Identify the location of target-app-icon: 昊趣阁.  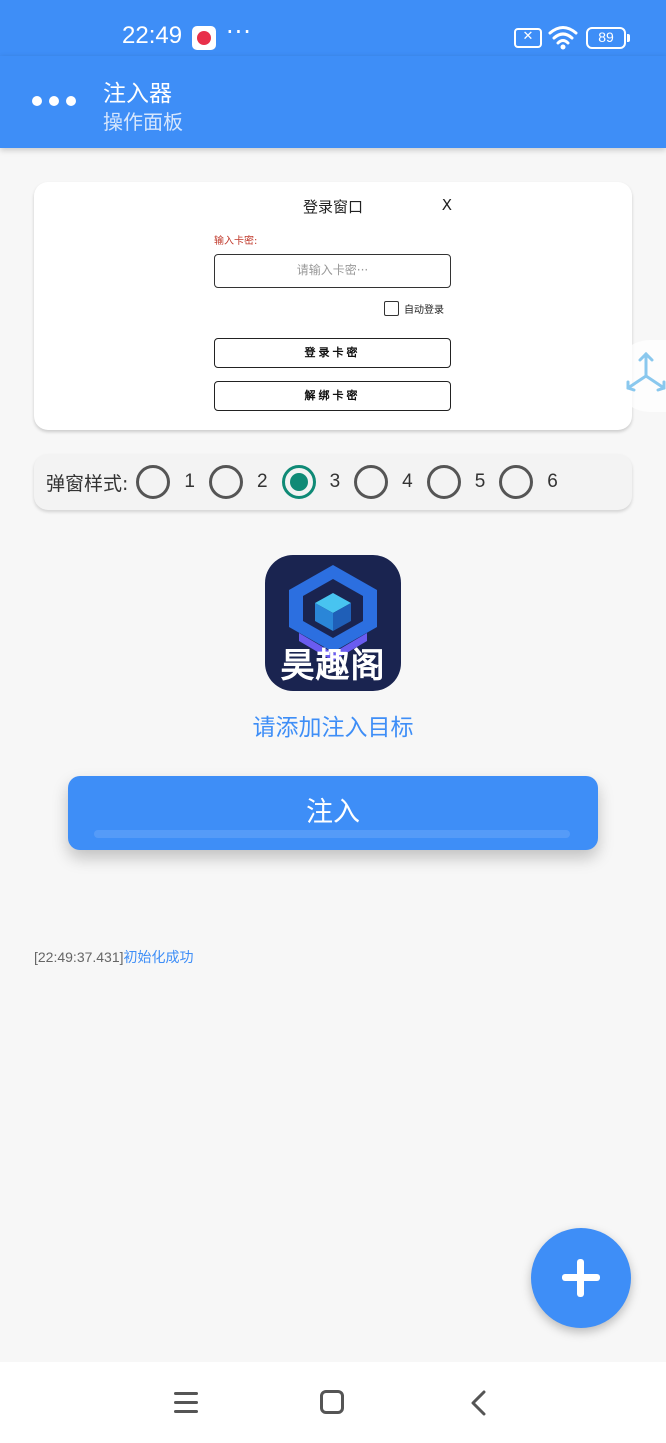
(333, 623).